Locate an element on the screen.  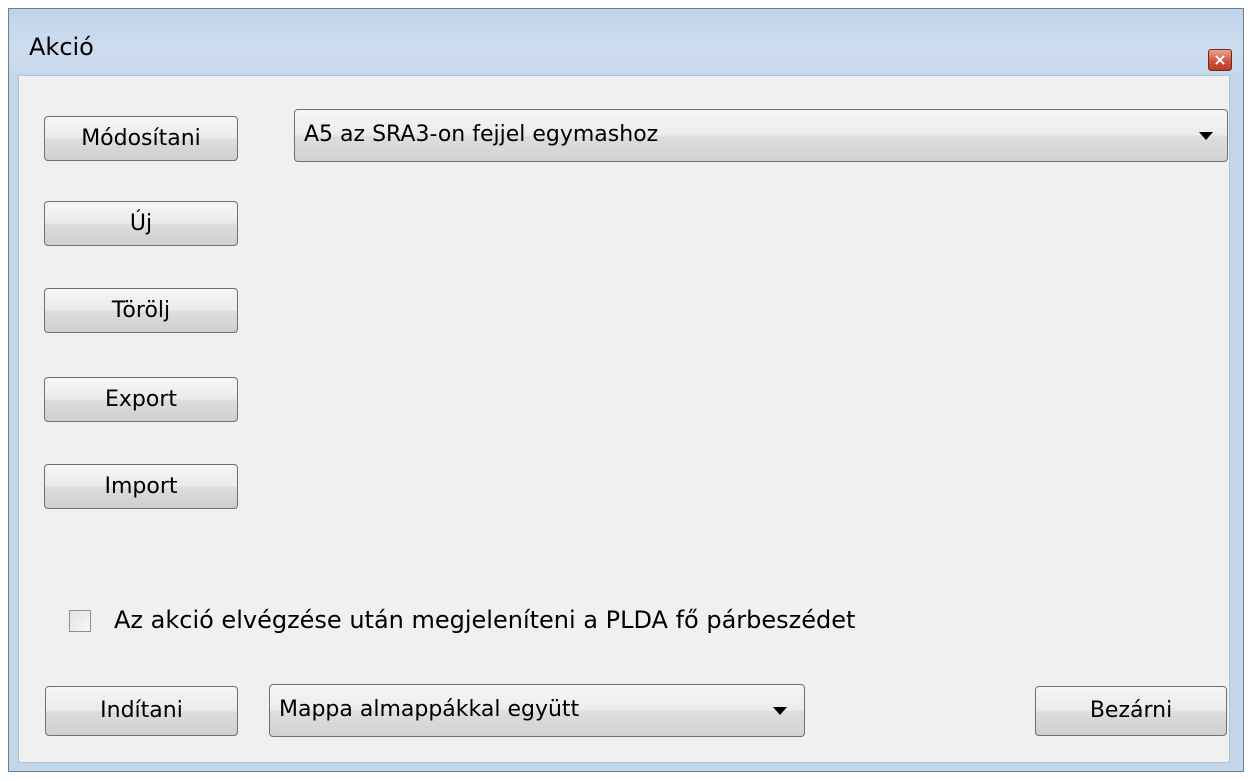
start-button: Indítani is located at coordinates (141, 711).